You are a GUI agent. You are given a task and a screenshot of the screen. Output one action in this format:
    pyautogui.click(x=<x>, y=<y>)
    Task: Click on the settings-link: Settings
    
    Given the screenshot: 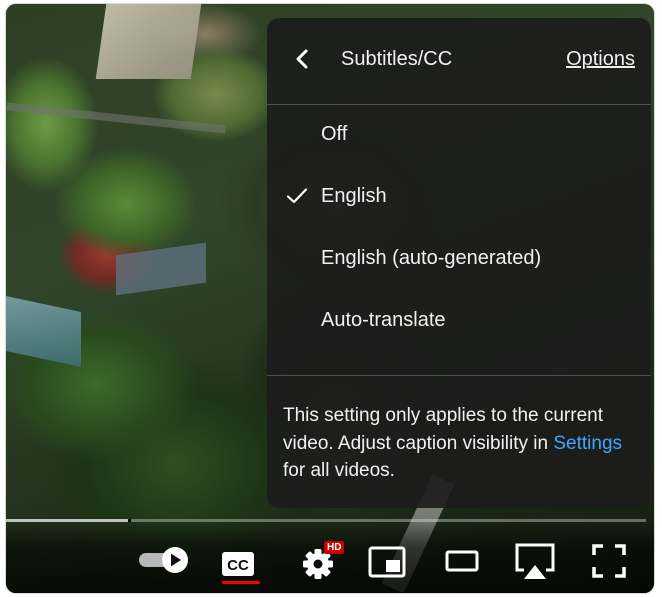 What is the action you would take?
    pyautogui.click(x=587, y=443)
    